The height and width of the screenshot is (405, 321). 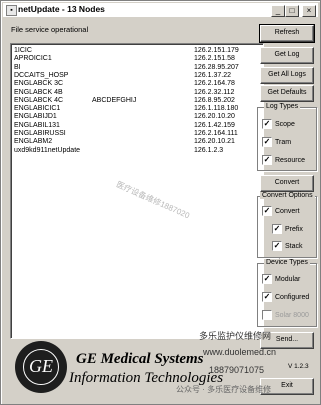 I want to click on modular-checkbox: ✓ Modular, so click(x=281, y=279).